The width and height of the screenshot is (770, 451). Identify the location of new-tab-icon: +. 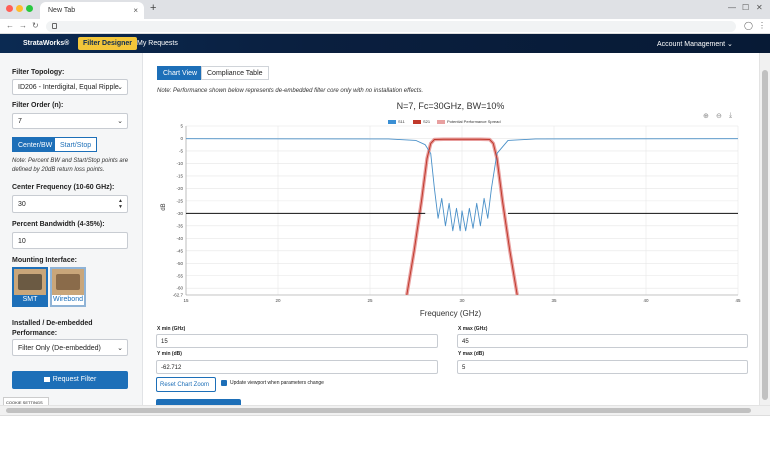
(153, 8).